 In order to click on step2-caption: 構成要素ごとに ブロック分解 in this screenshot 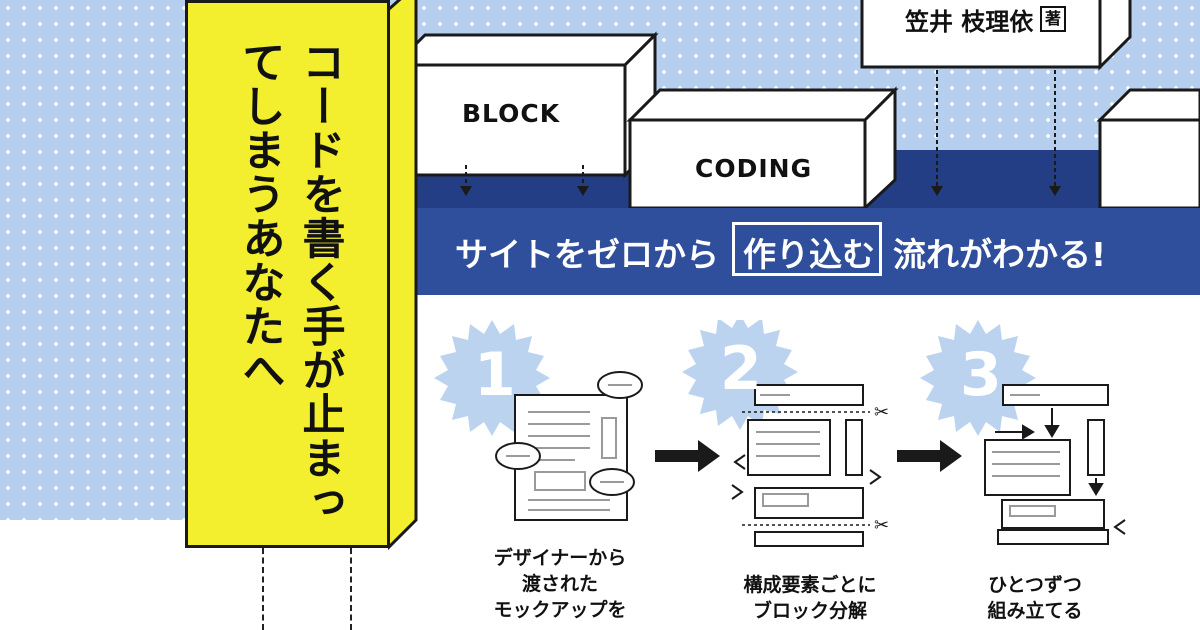, I will do `click(810, 598)`.